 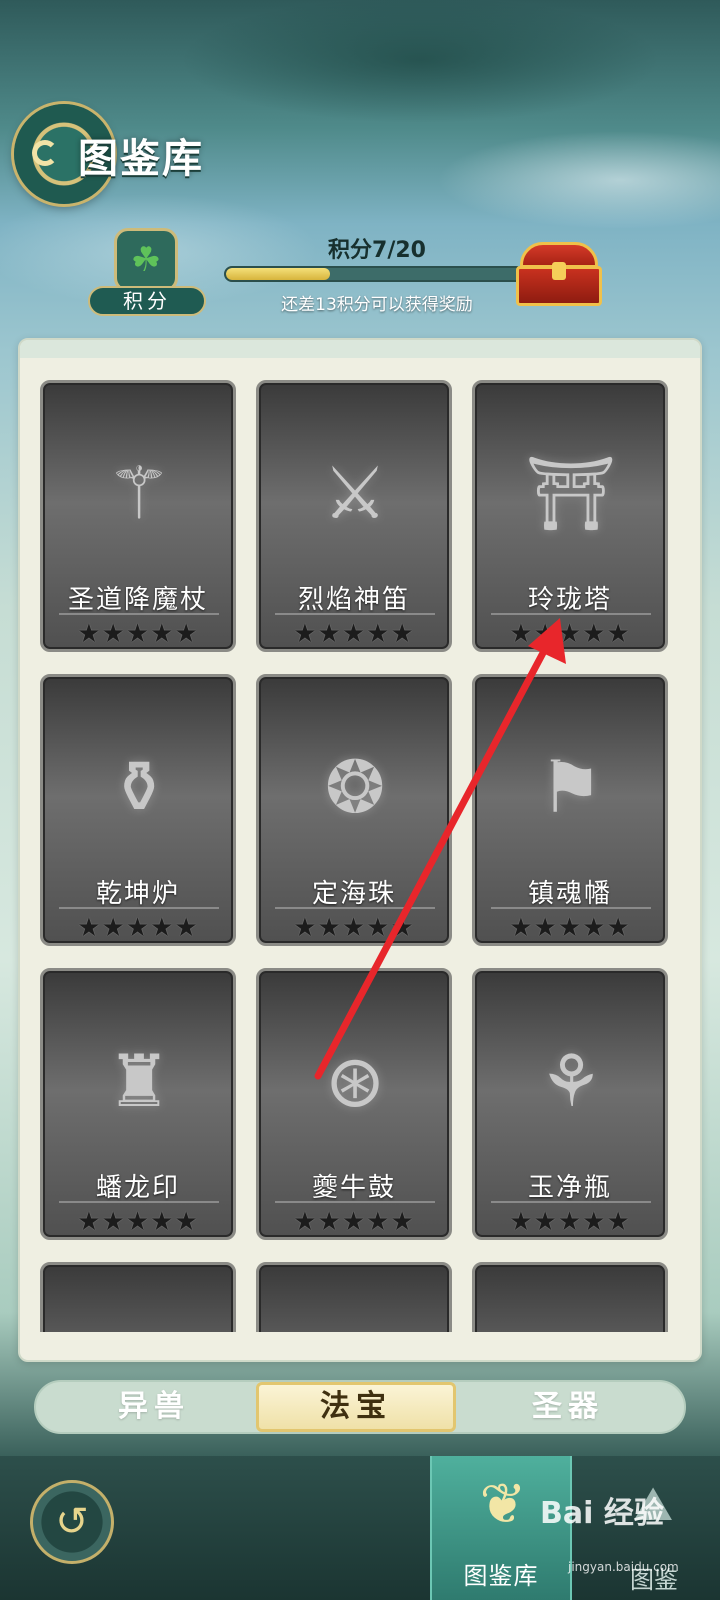 What do you see at coordinates (353, 894) in the screenshot?
I see `treasure-card-name: 定海珠` at bounding box center [353, 894].